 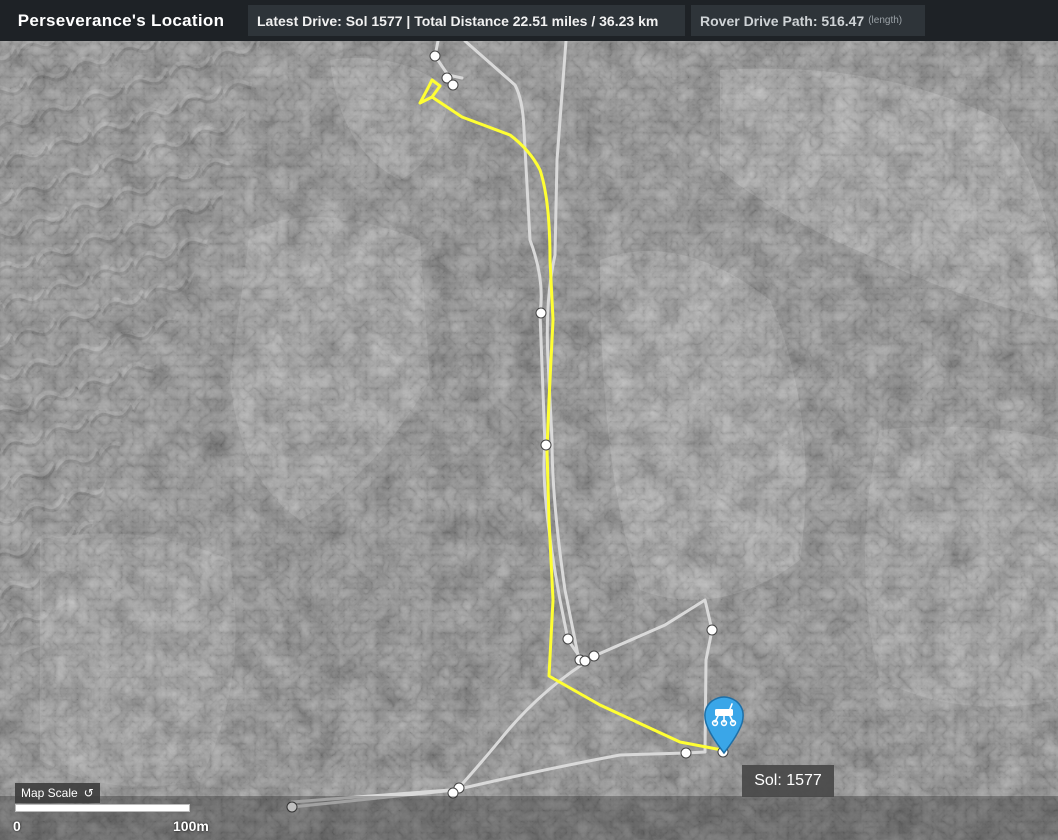 I want to click on rover-location-marker, so click(x=724, y=725).